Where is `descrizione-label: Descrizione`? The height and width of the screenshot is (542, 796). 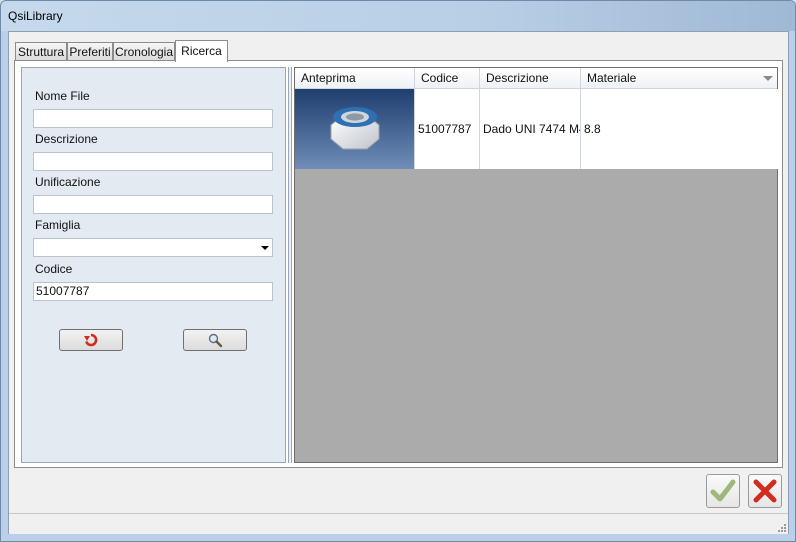
descrizione-label: Descrizione is located at coordinates (66, 139).